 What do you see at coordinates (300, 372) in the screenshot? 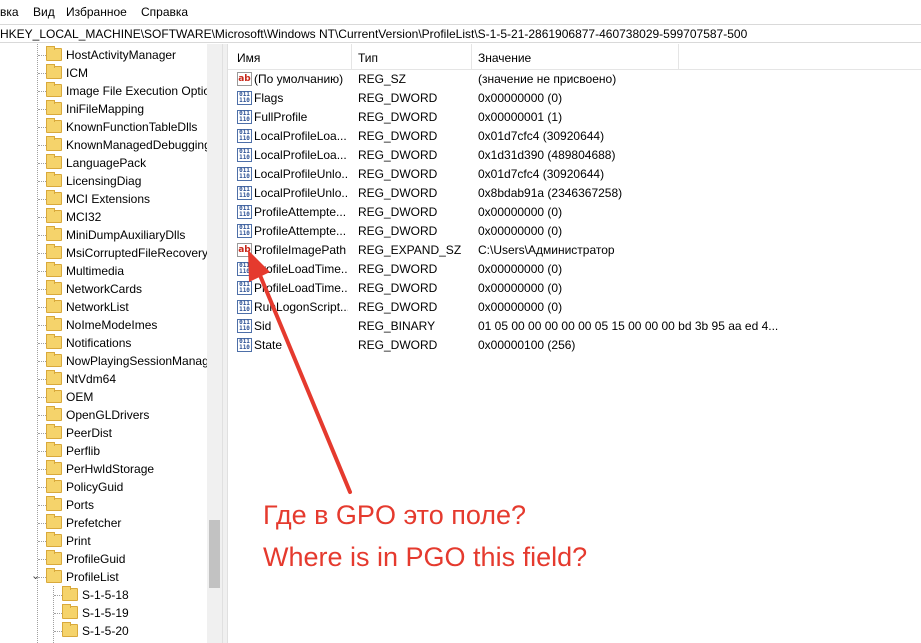
I see `annotation-arrow` at bounding box center [300, 372].